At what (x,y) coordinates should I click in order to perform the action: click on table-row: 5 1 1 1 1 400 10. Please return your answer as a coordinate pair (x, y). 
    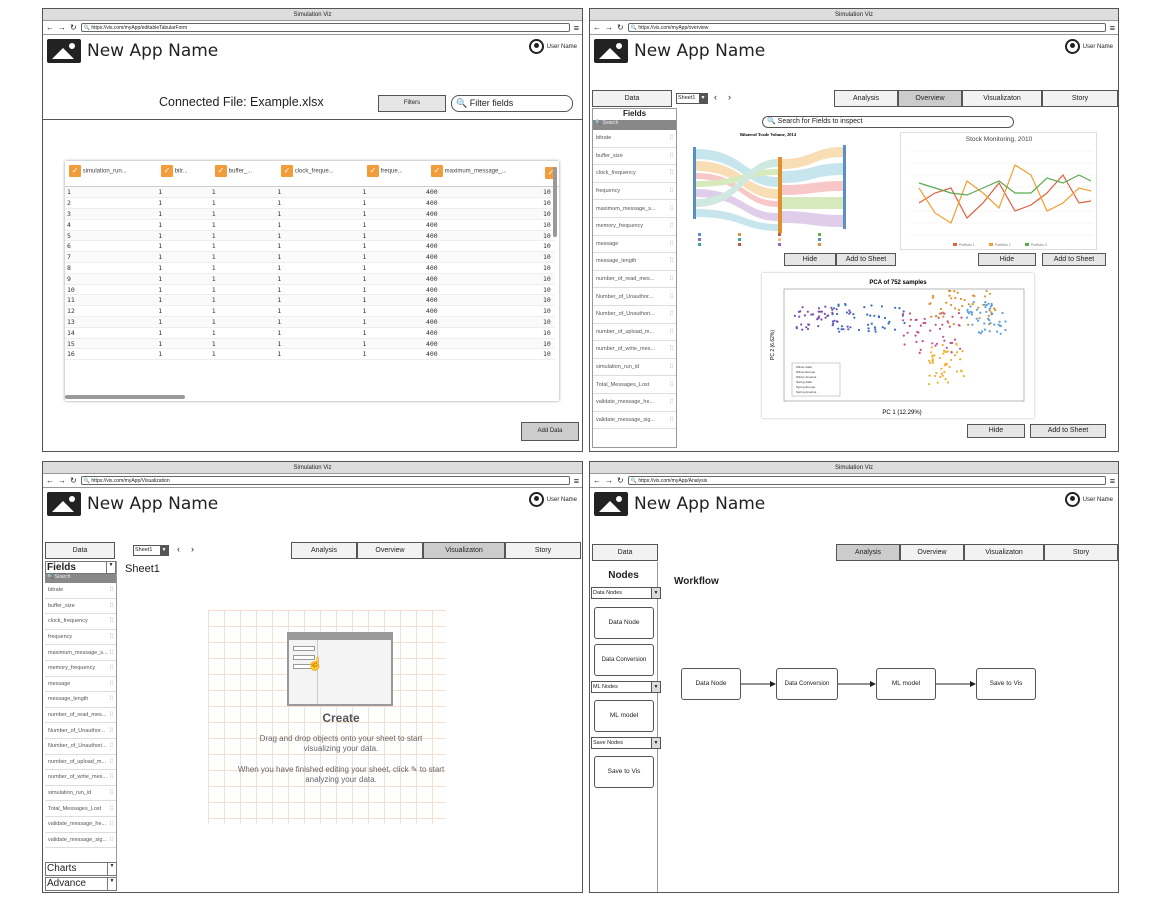
    Looking at the image, I should click on (310, 236).